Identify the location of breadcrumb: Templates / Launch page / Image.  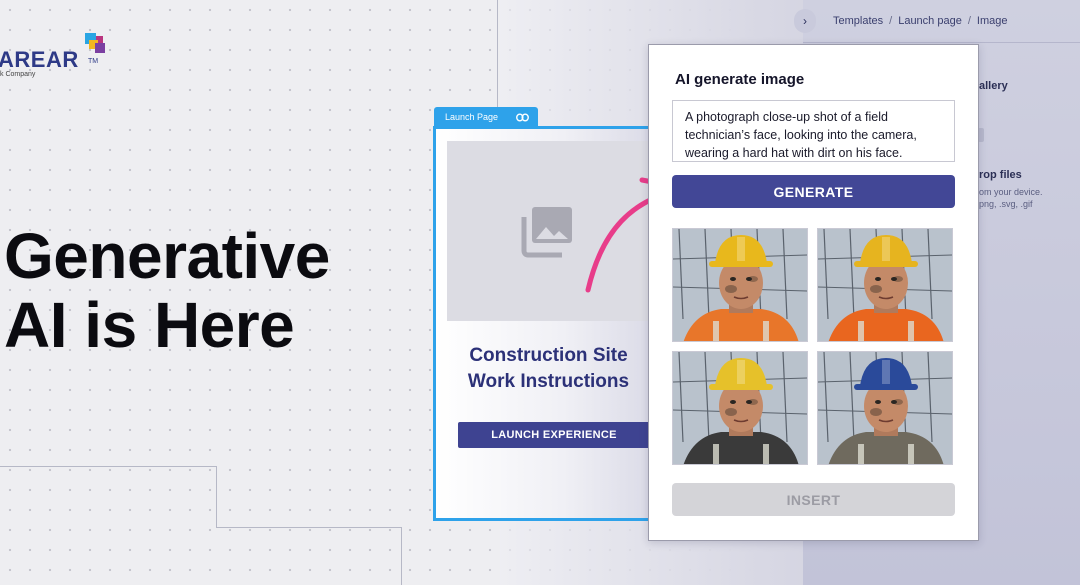
(920, 21).